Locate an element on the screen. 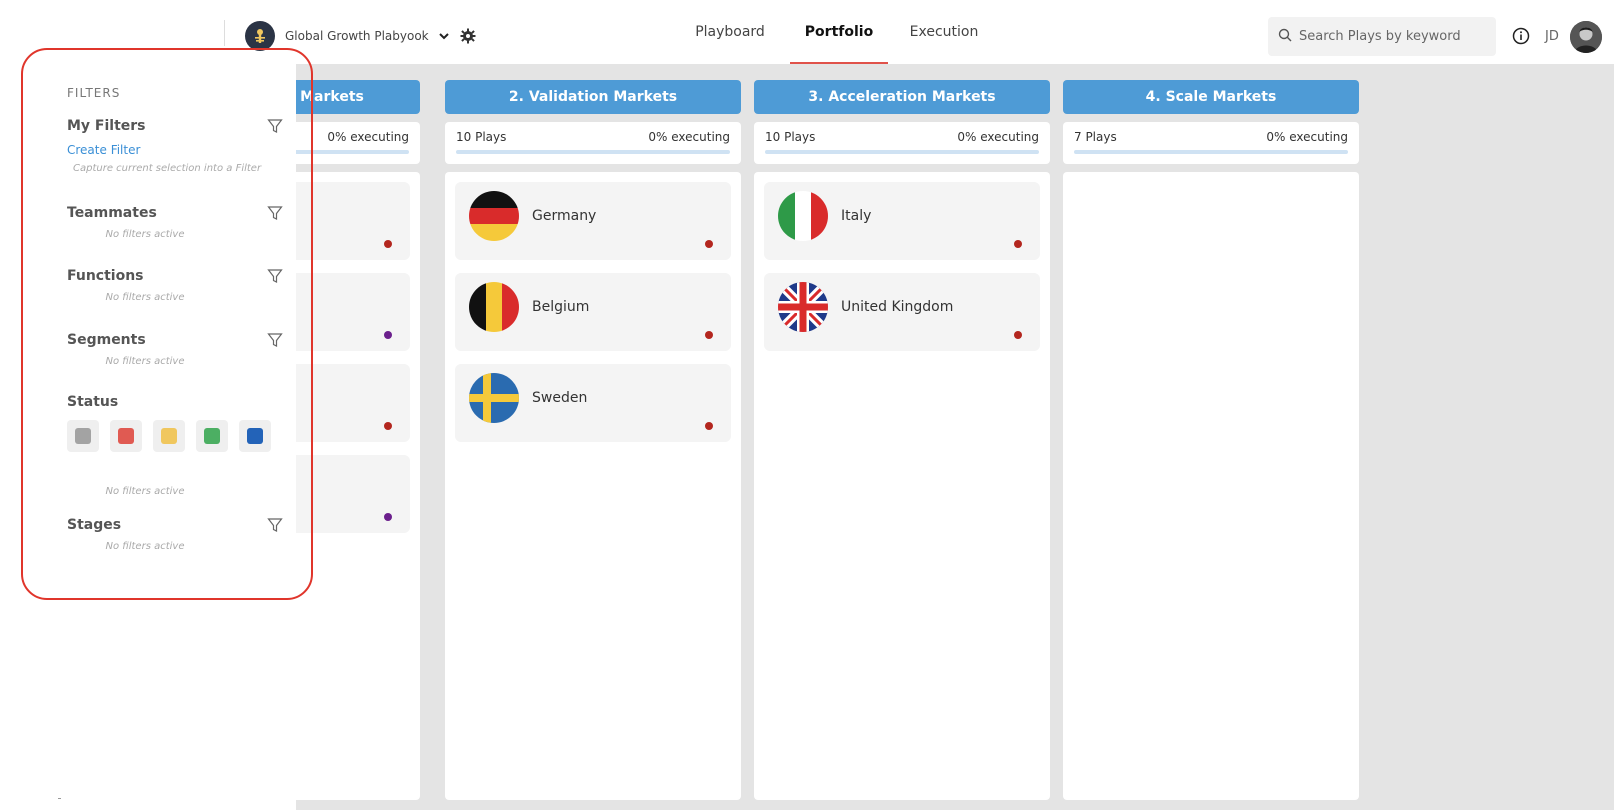  my-filters-label: My Filters is located at coordinates (106, 126).